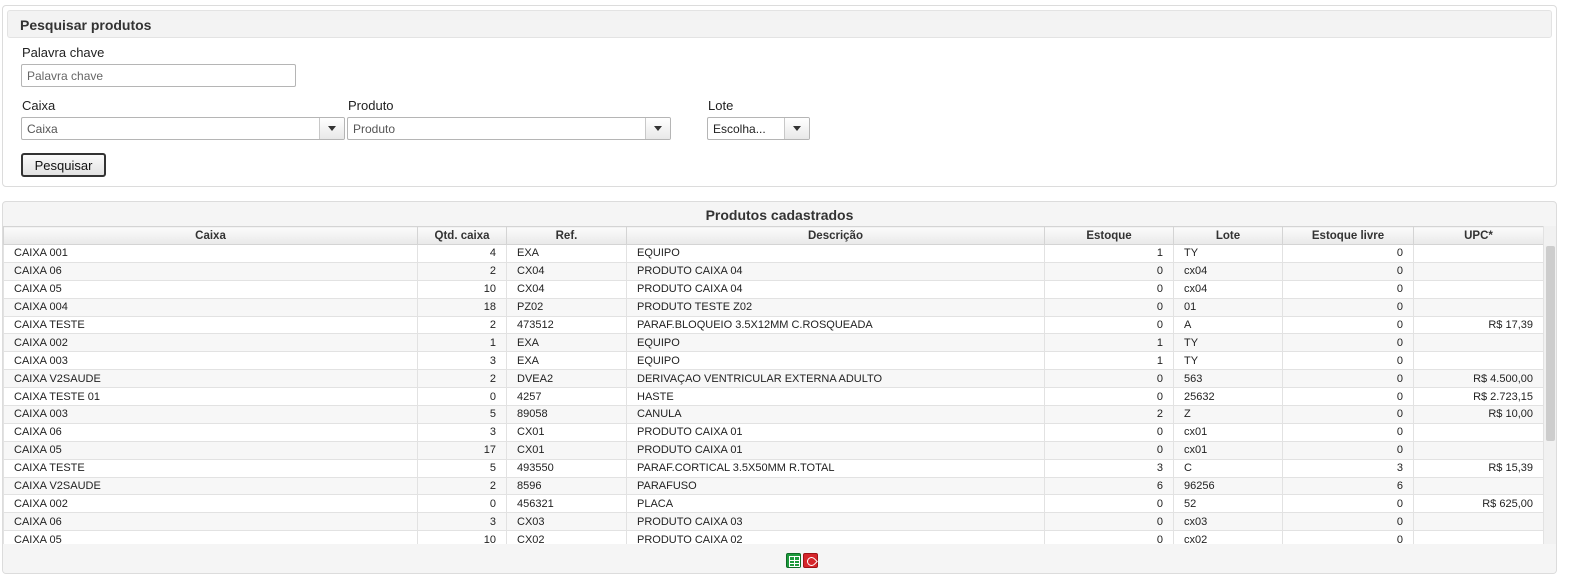 Image resolution: width=1579 pixels, height=588 pixels. I want to click on table-cell: 6, so click(1348, 486).